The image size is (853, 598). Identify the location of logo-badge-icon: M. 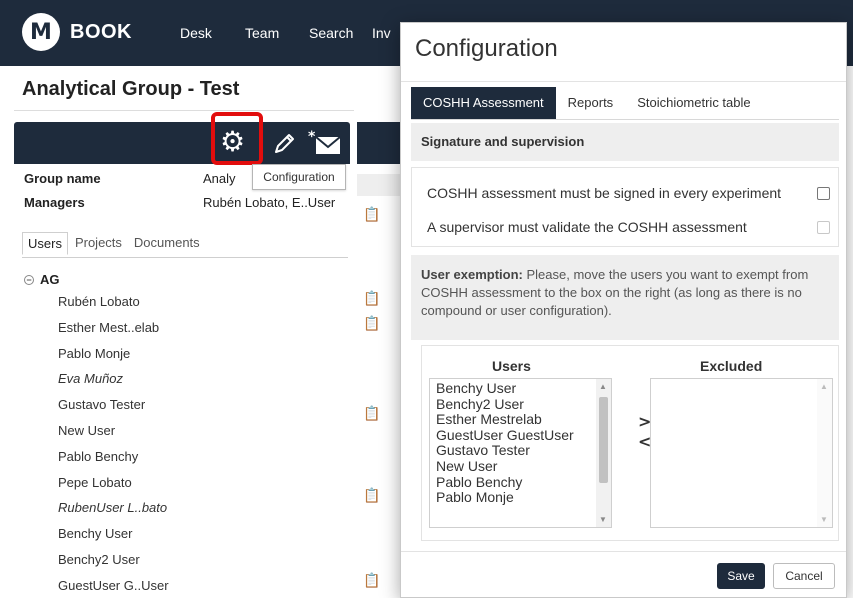
(41, 32).